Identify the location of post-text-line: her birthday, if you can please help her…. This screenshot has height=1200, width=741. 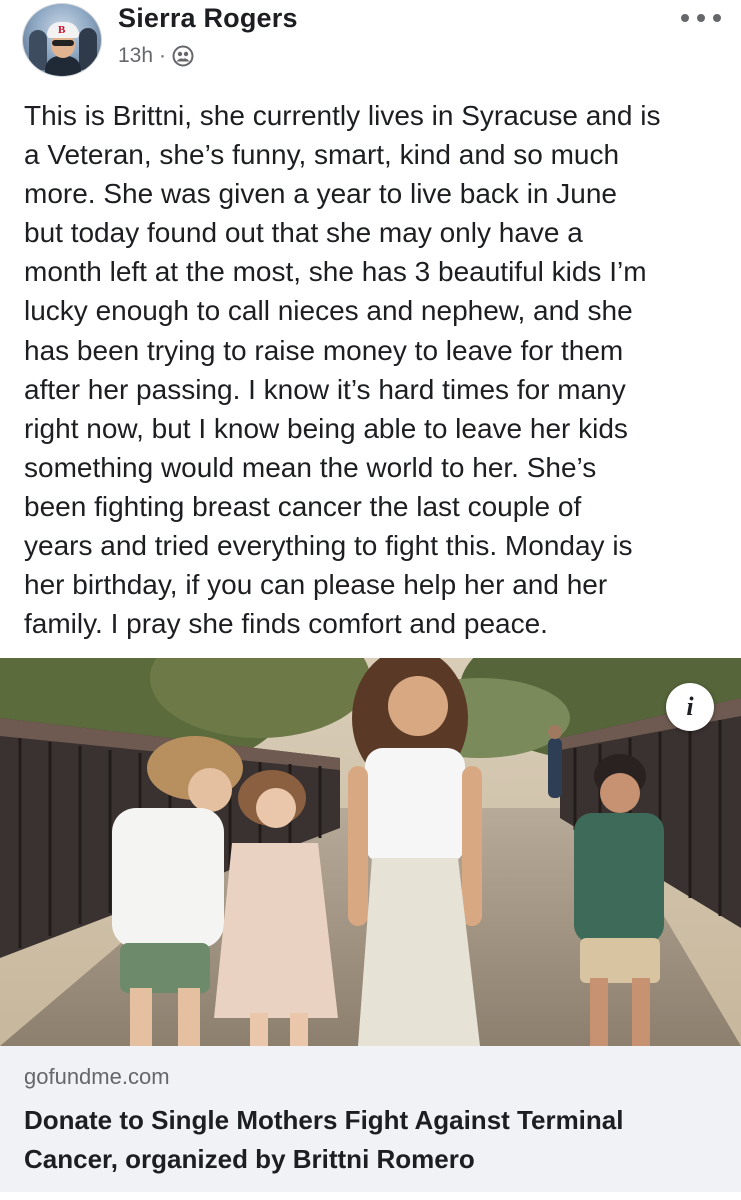
(316, 585).